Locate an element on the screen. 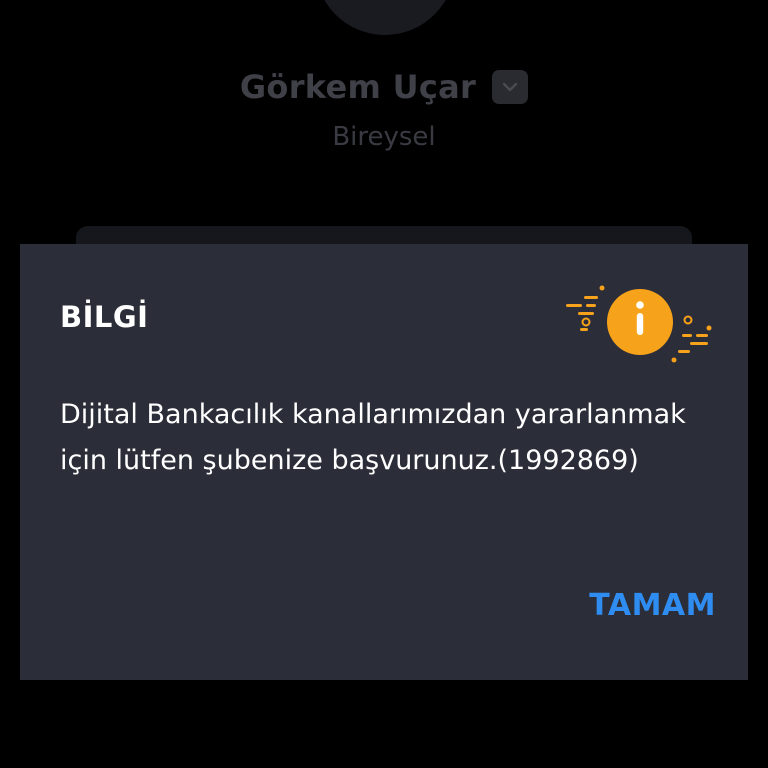  dialog-title: BİLGİ is located at coordinates (104, 317).